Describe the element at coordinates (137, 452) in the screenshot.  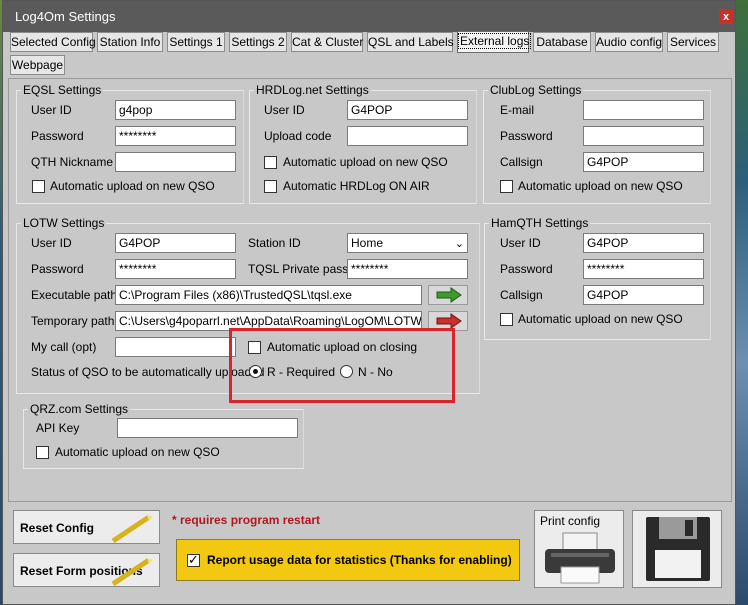
I see `qrz-auto-label: Automatic upload on new QSO` at that location.